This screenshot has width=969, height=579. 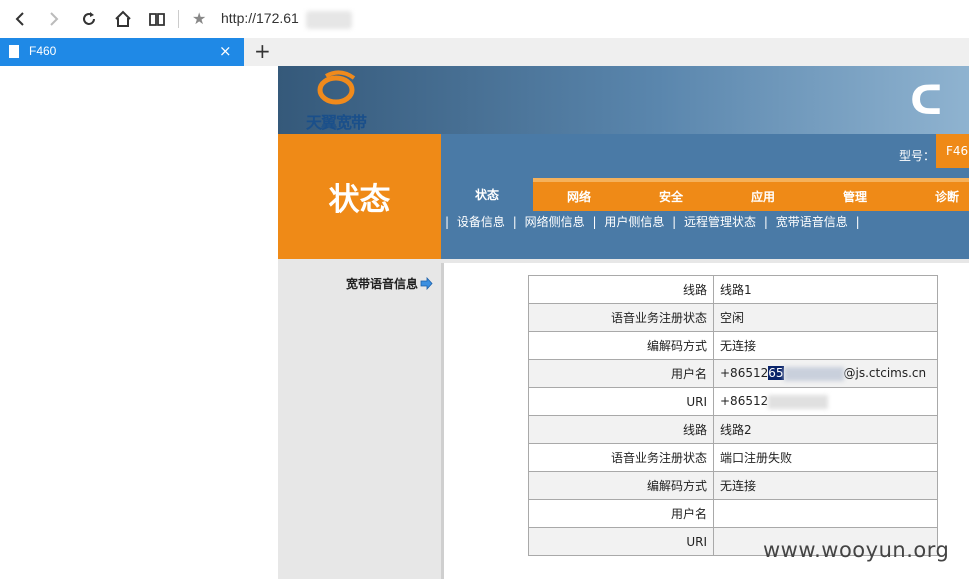 I want to click on left-nav-label: 宽带语音信息, so click(x=381, y=284).